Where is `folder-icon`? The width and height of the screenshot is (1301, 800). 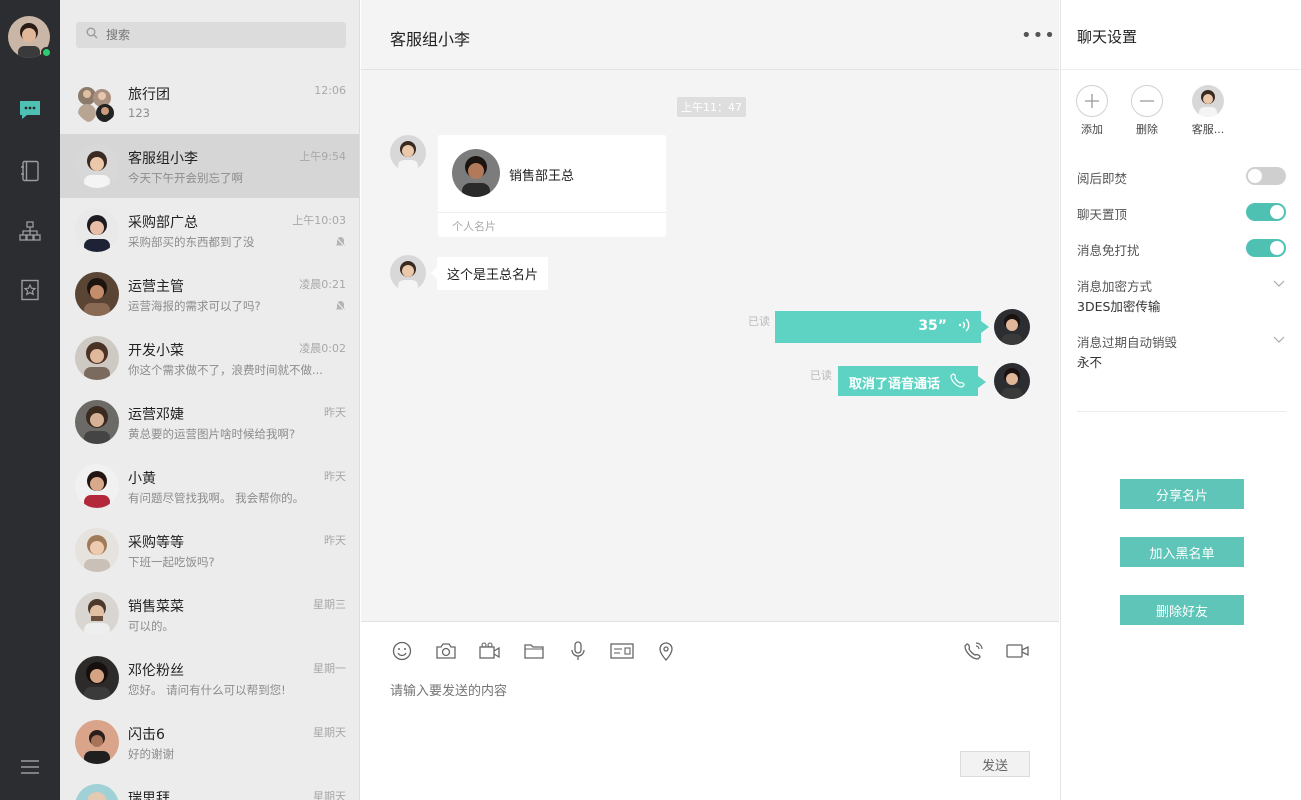 folder-icon is located at coordinates (534, 651).